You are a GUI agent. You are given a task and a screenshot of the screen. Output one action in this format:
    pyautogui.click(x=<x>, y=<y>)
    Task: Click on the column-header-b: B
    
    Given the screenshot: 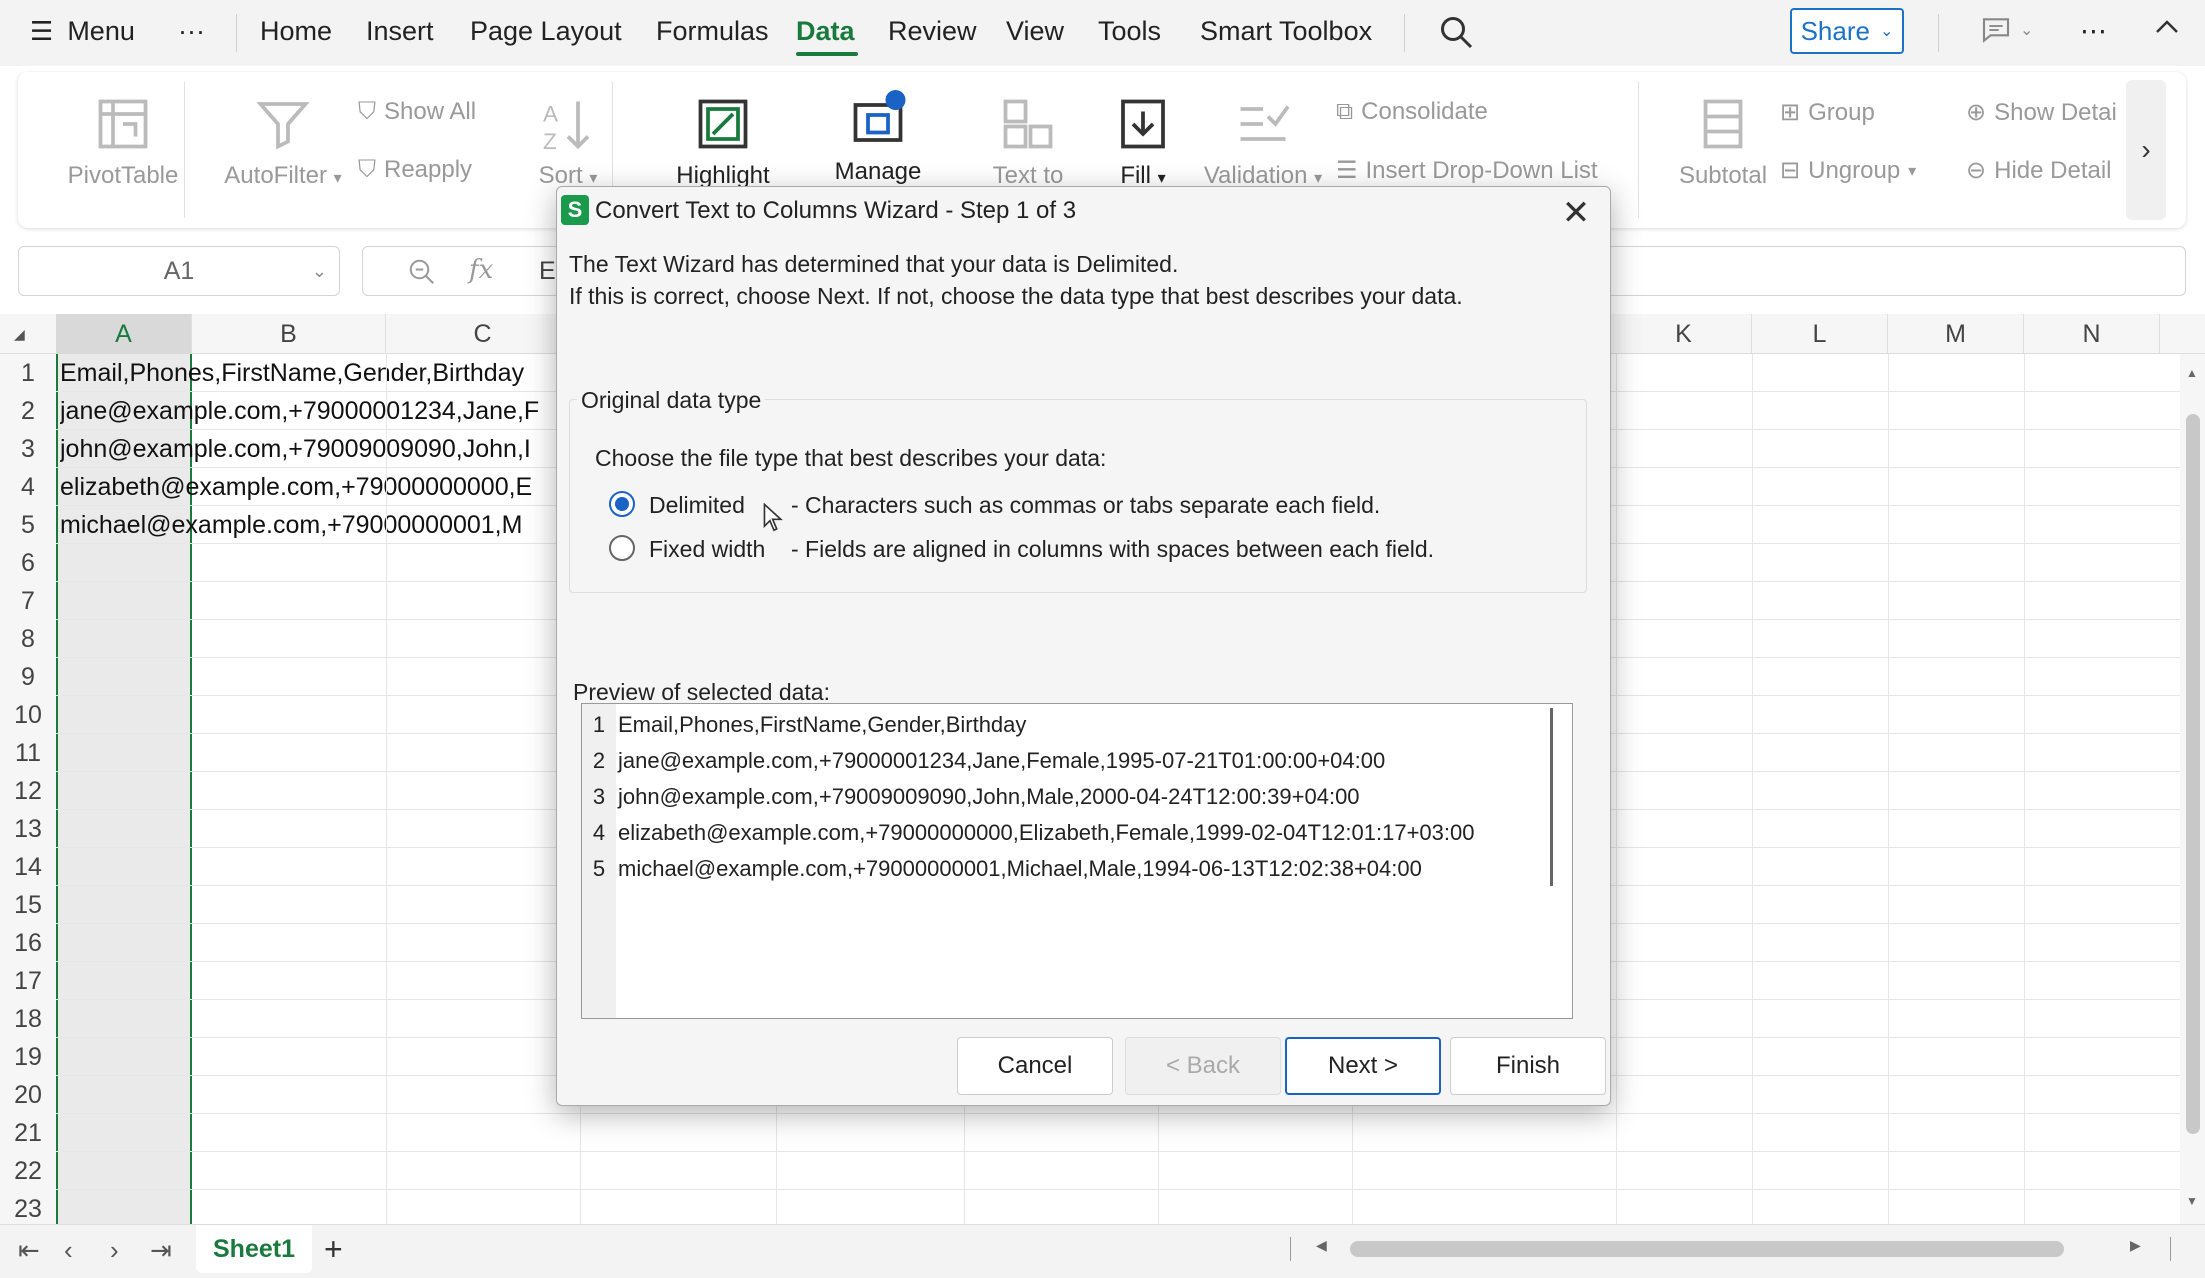 What is the action you would take?
    pyautogui.click(x=289, y=334)
    